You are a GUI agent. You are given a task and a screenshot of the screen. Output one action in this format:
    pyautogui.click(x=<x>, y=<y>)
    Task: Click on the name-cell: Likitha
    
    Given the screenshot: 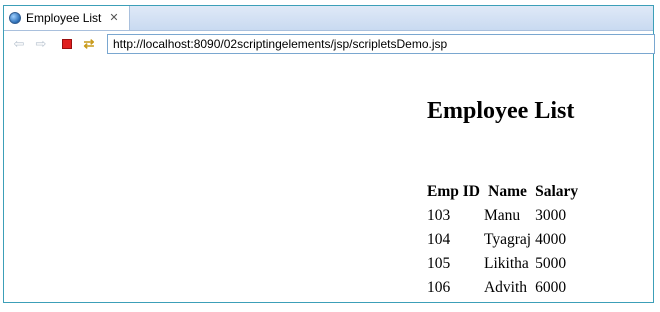 What is the action you would take?
    pyautogui.click(x=506, y=263)
    